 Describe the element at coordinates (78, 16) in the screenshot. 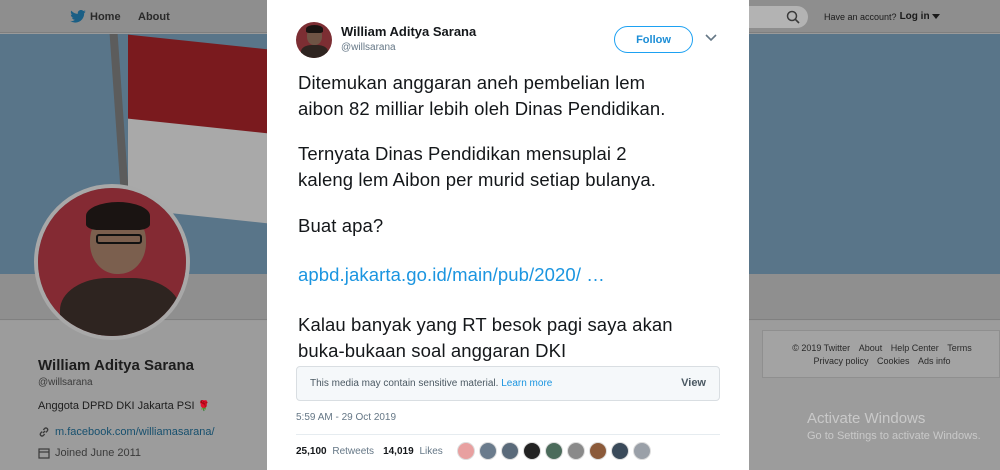

I see `twitter-bird-icon` at that location.